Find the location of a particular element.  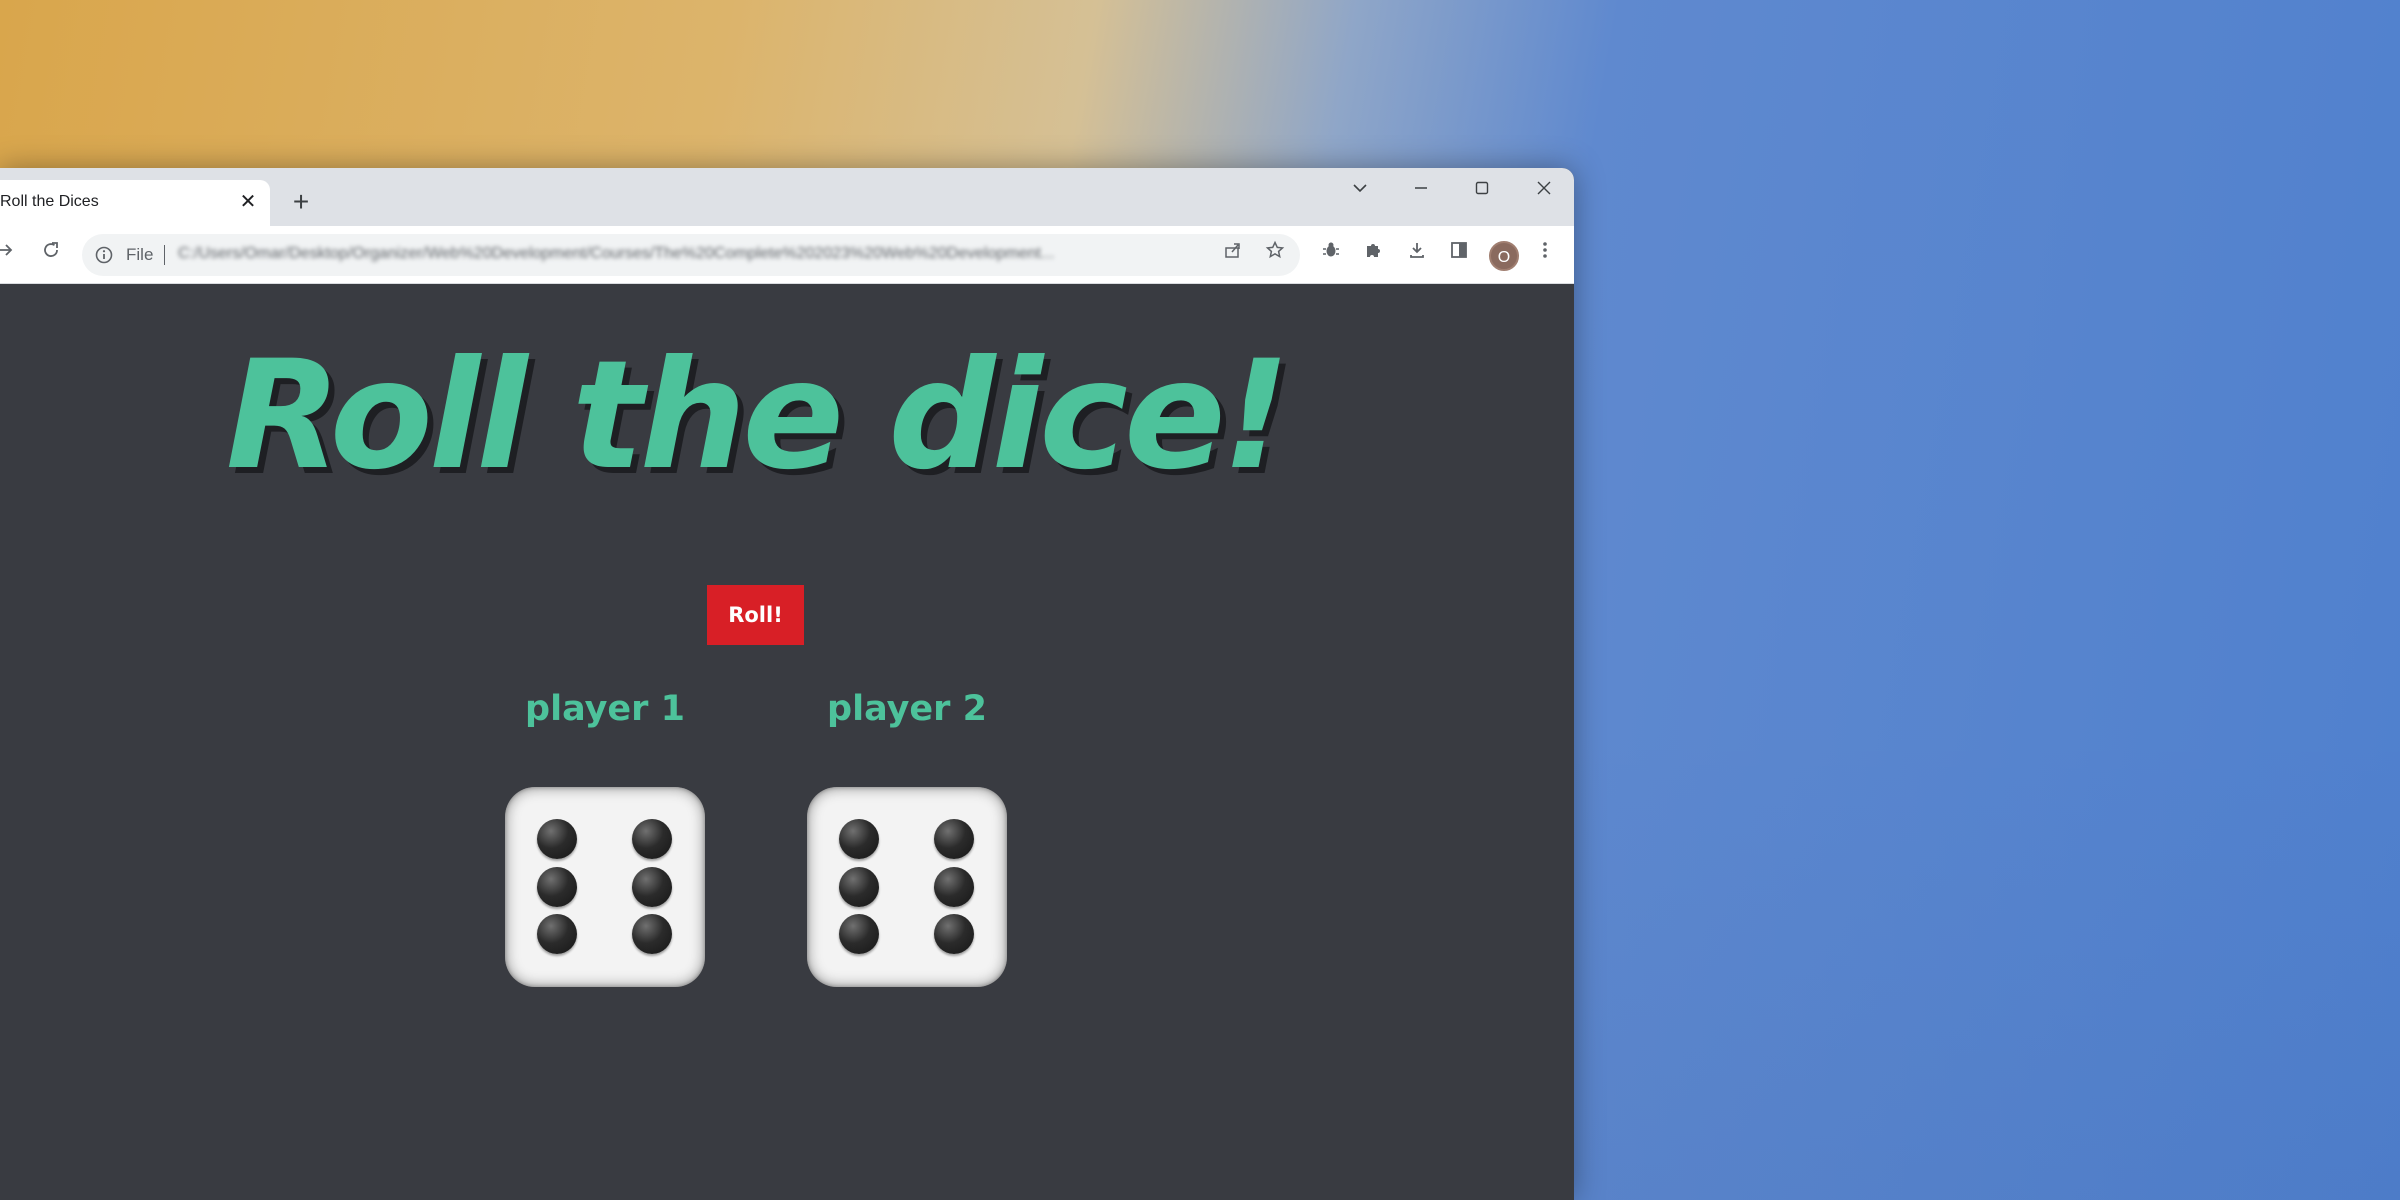

url-separator is located at coordinates (164, 255).